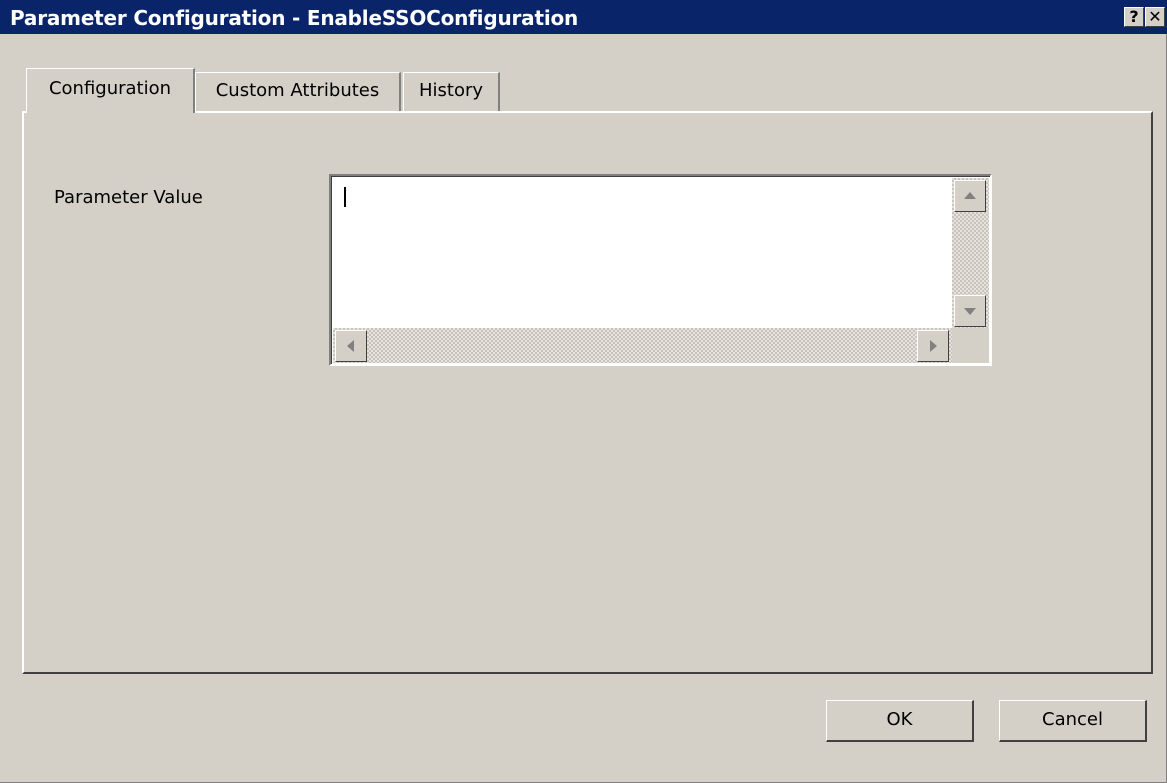 This screenshot has width=1167, height=783. Describe the element at coordinates (451, 93) in the screenshot. I see `tab-history: History` at that location.